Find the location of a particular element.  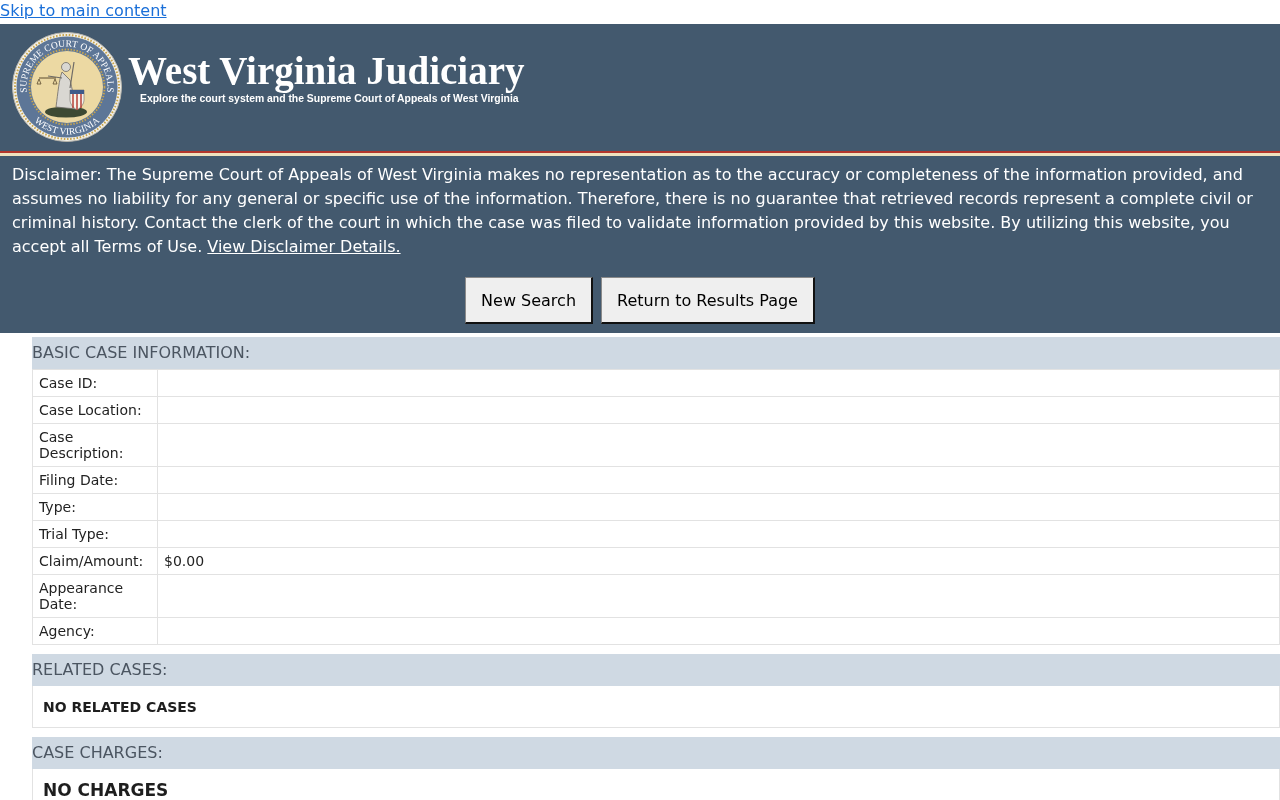

site-title: West Virginia Judiciary is located at coordinates (326, 71).